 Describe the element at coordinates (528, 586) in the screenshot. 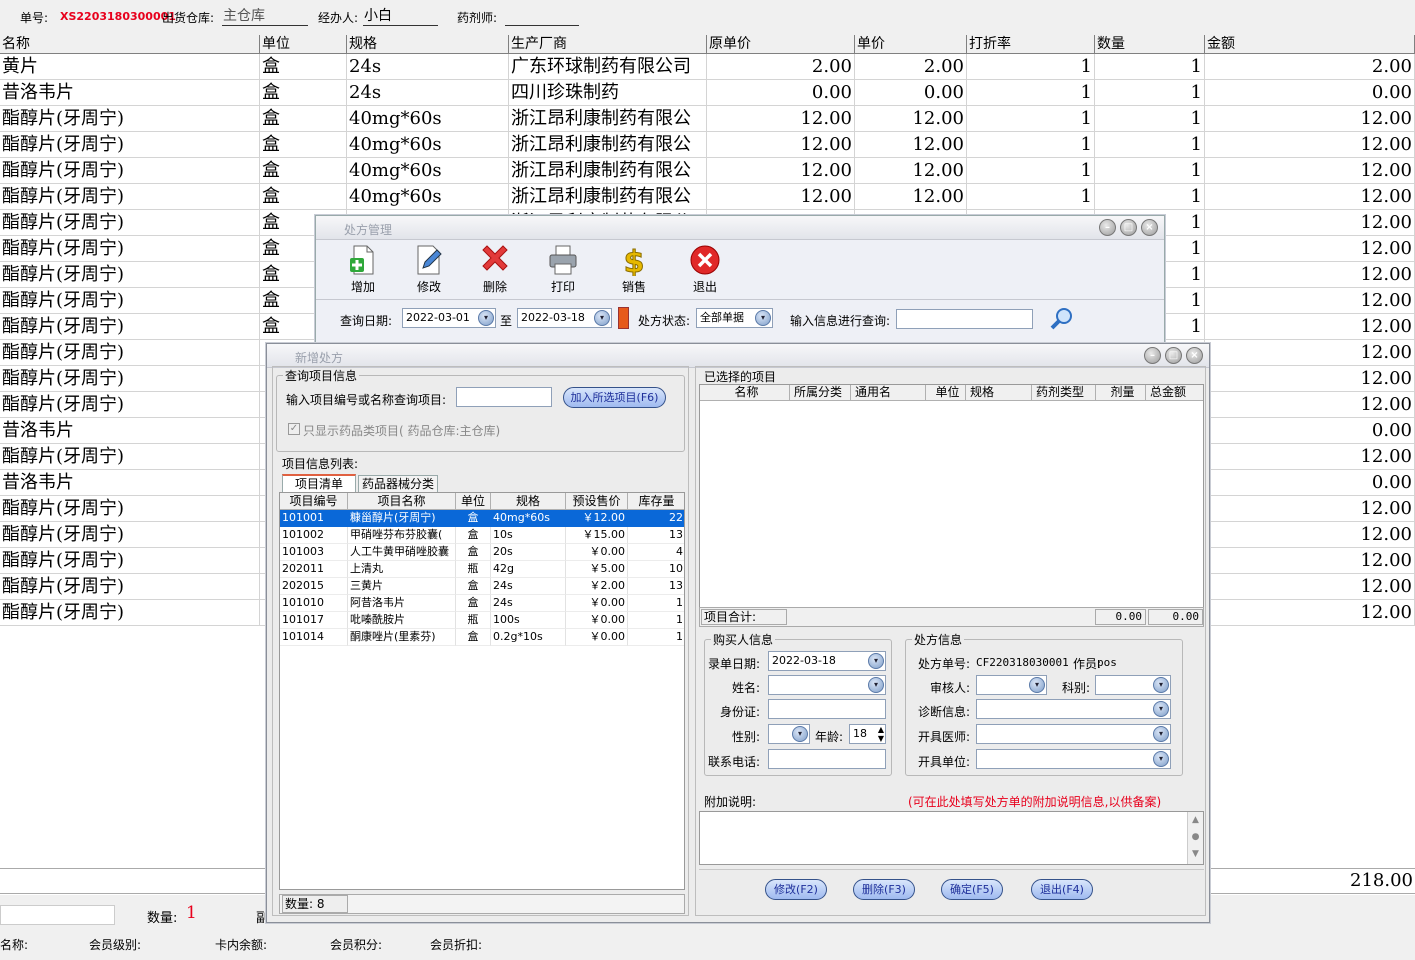

I see `item-spec: 24s` at that location.